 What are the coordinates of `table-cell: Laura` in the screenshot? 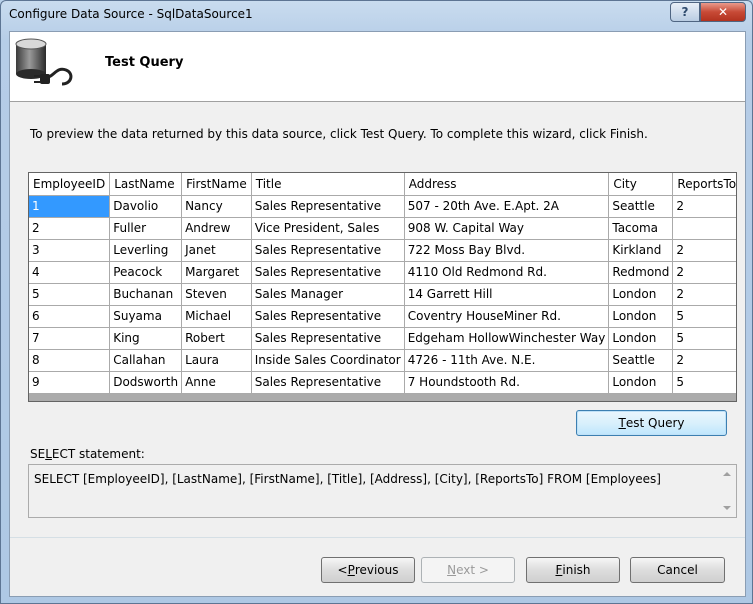 It's located at (216, 360).